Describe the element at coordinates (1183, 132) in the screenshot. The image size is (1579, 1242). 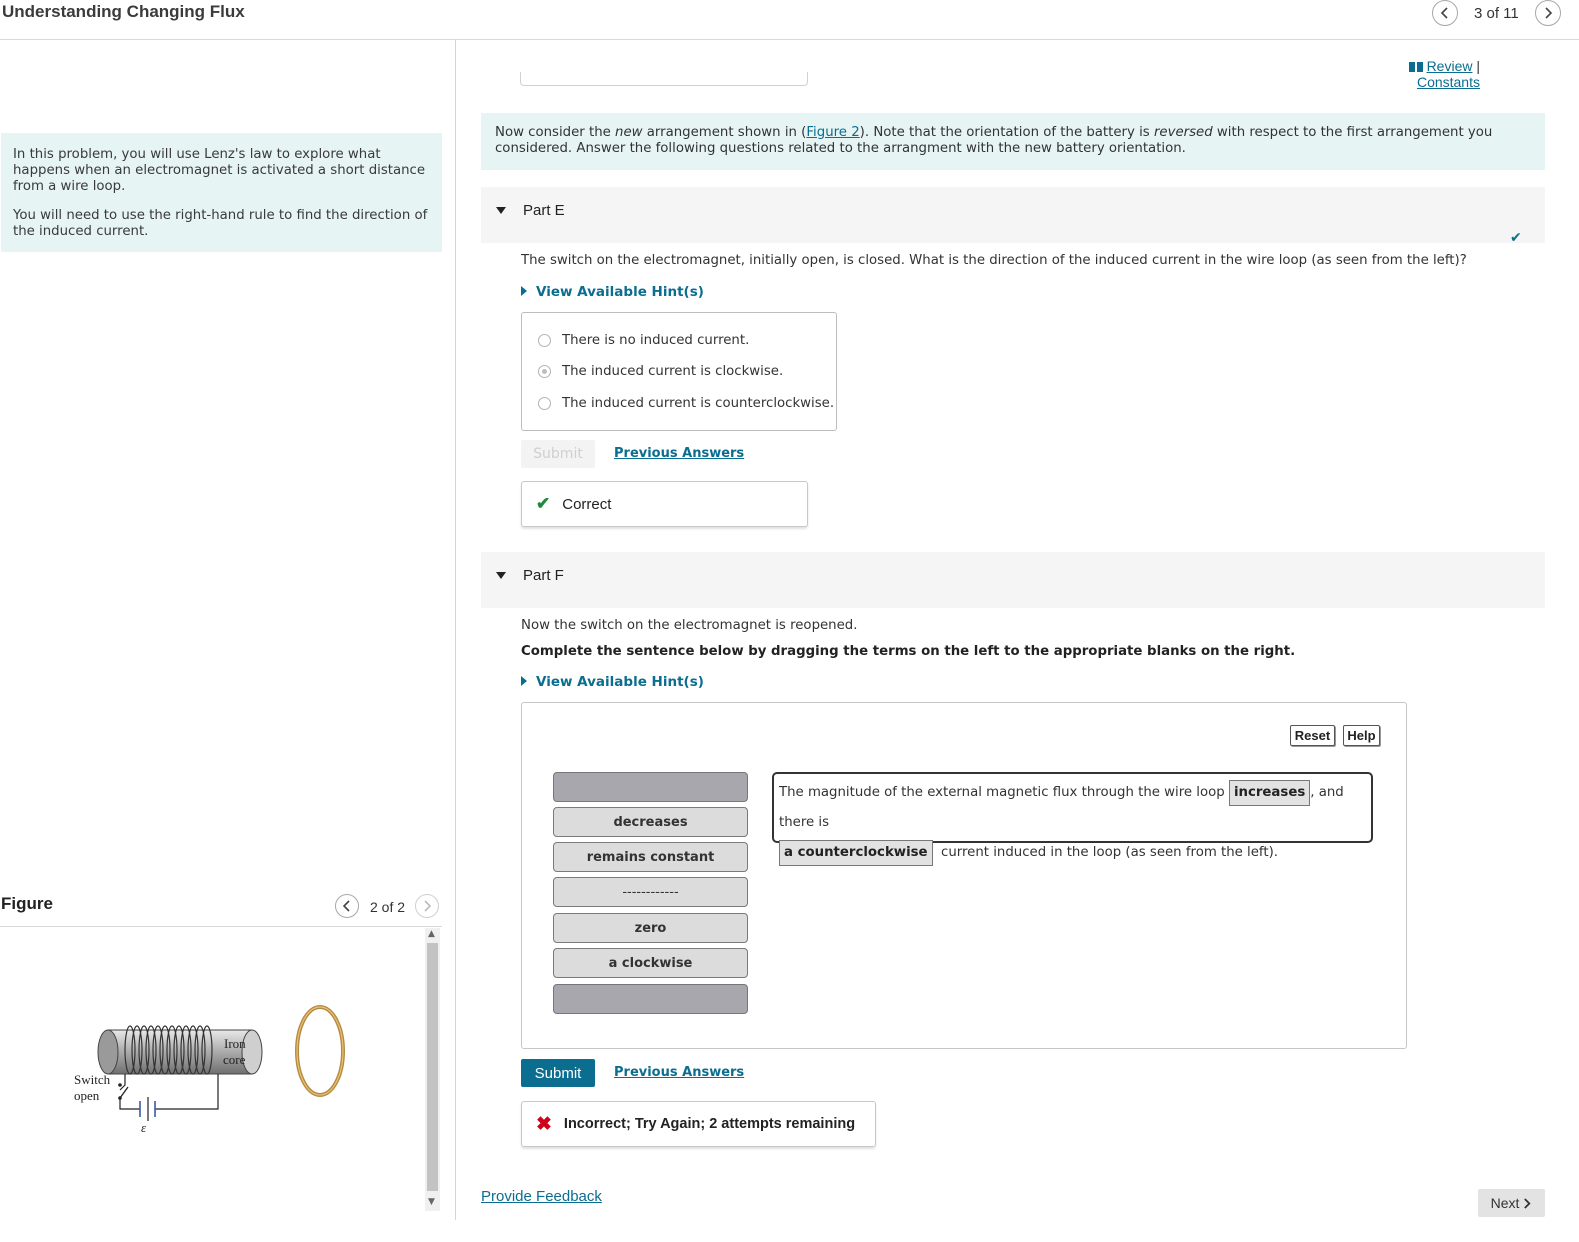
I see `banner-emphasis: reversed` at that location.